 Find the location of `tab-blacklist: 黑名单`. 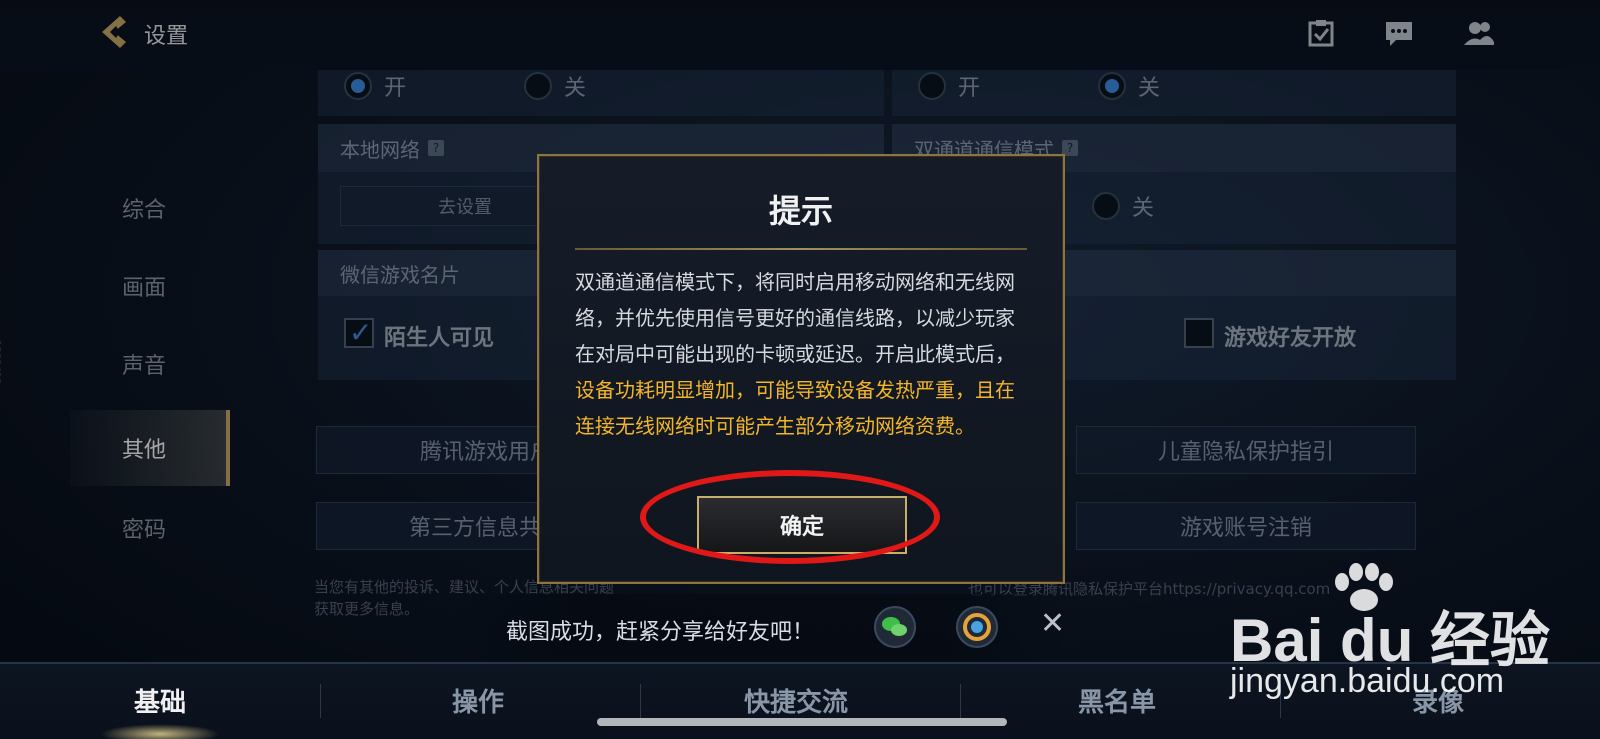

tab-blacklist: 黑名单 is located at coordinates (1117, 700).